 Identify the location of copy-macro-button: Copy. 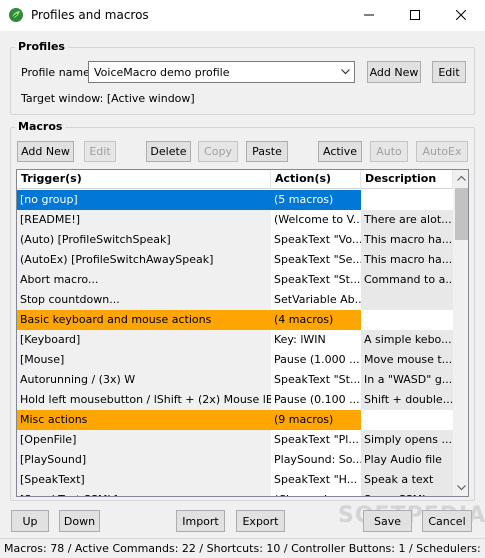
(218, 151).